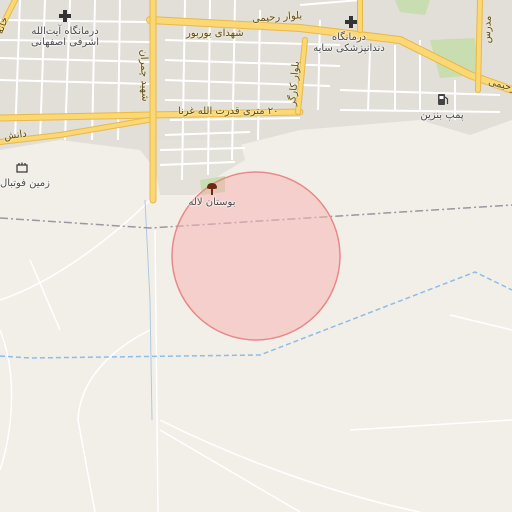  I want to click on tree-icon, so click(212, 189).